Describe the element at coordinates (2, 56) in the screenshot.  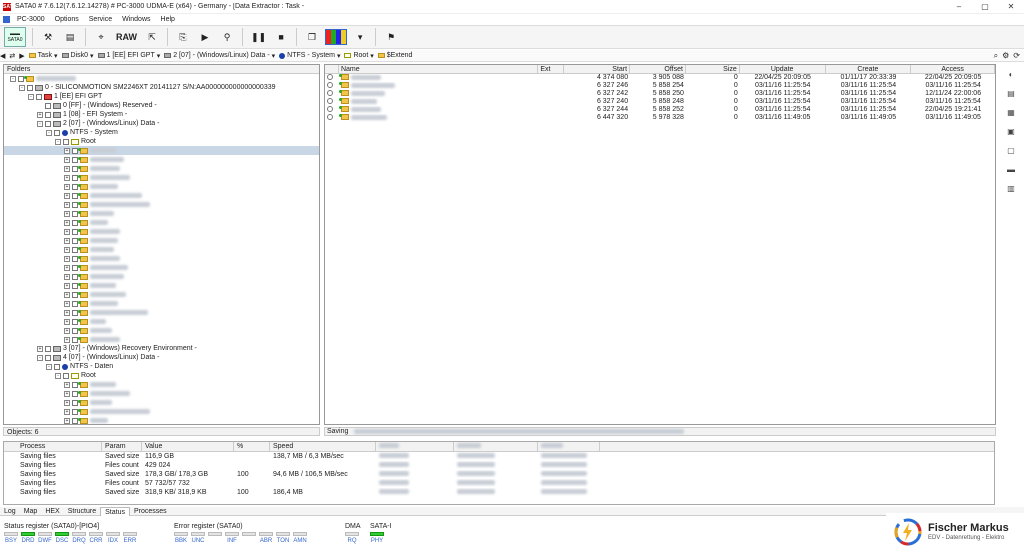
I see `back-icon: ◀` at that location.